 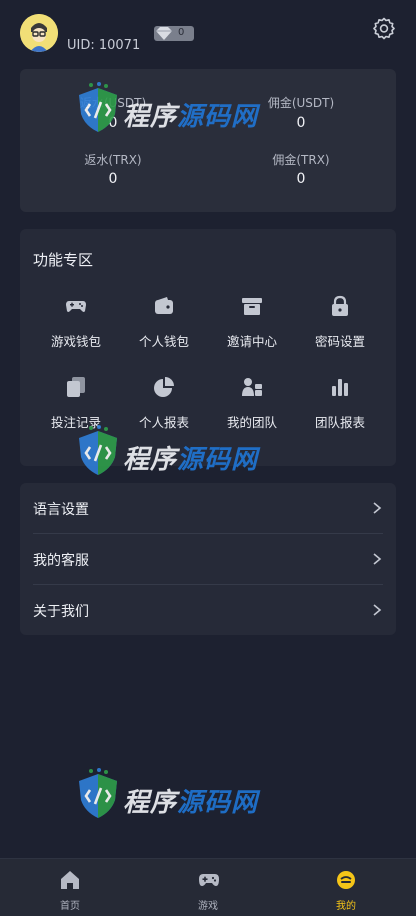 What do you see at coordinates (384, 28) in the screenshot?
I see `gear-icon` at bounding box center [384, 28].